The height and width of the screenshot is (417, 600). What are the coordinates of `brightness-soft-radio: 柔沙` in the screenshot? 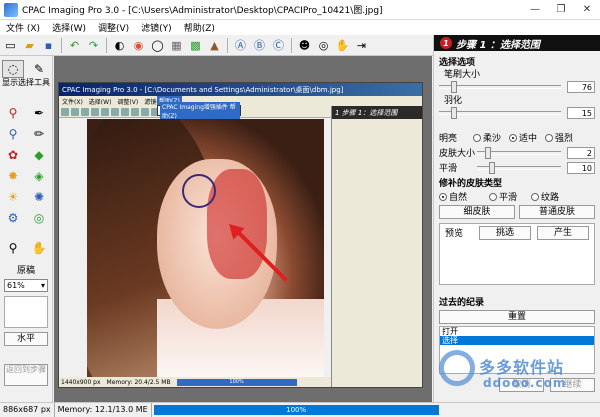 It's located at (487, 137).